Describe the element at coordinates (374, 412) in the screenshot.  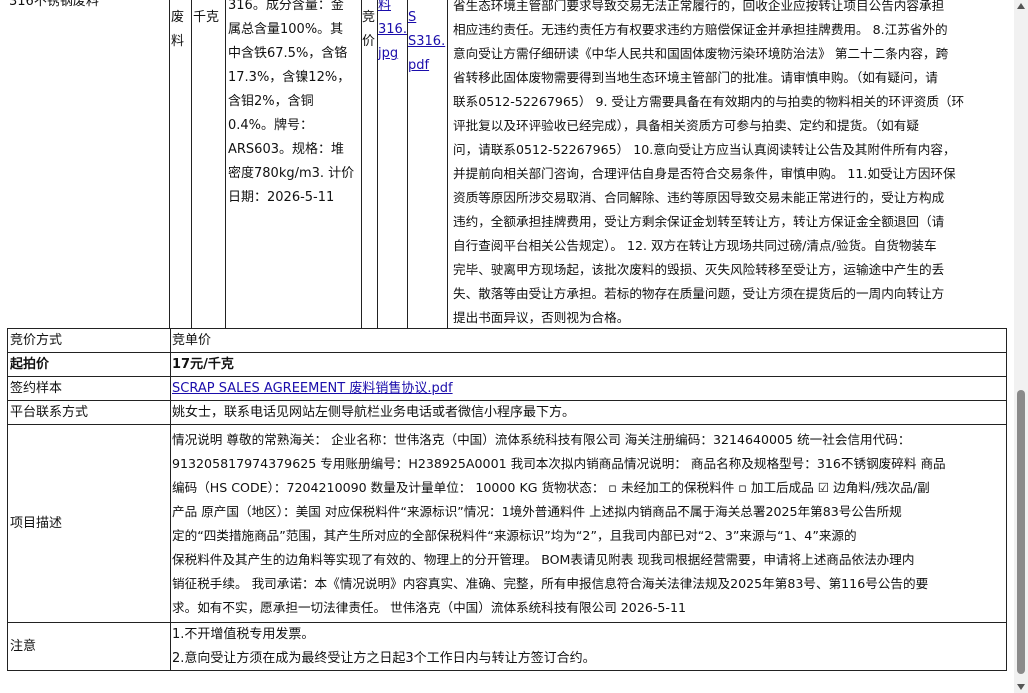
I see `contact-value: 姚女士，联系电话见网站左侧导航栏业务电话或者微信小程序最下方。` at that location.